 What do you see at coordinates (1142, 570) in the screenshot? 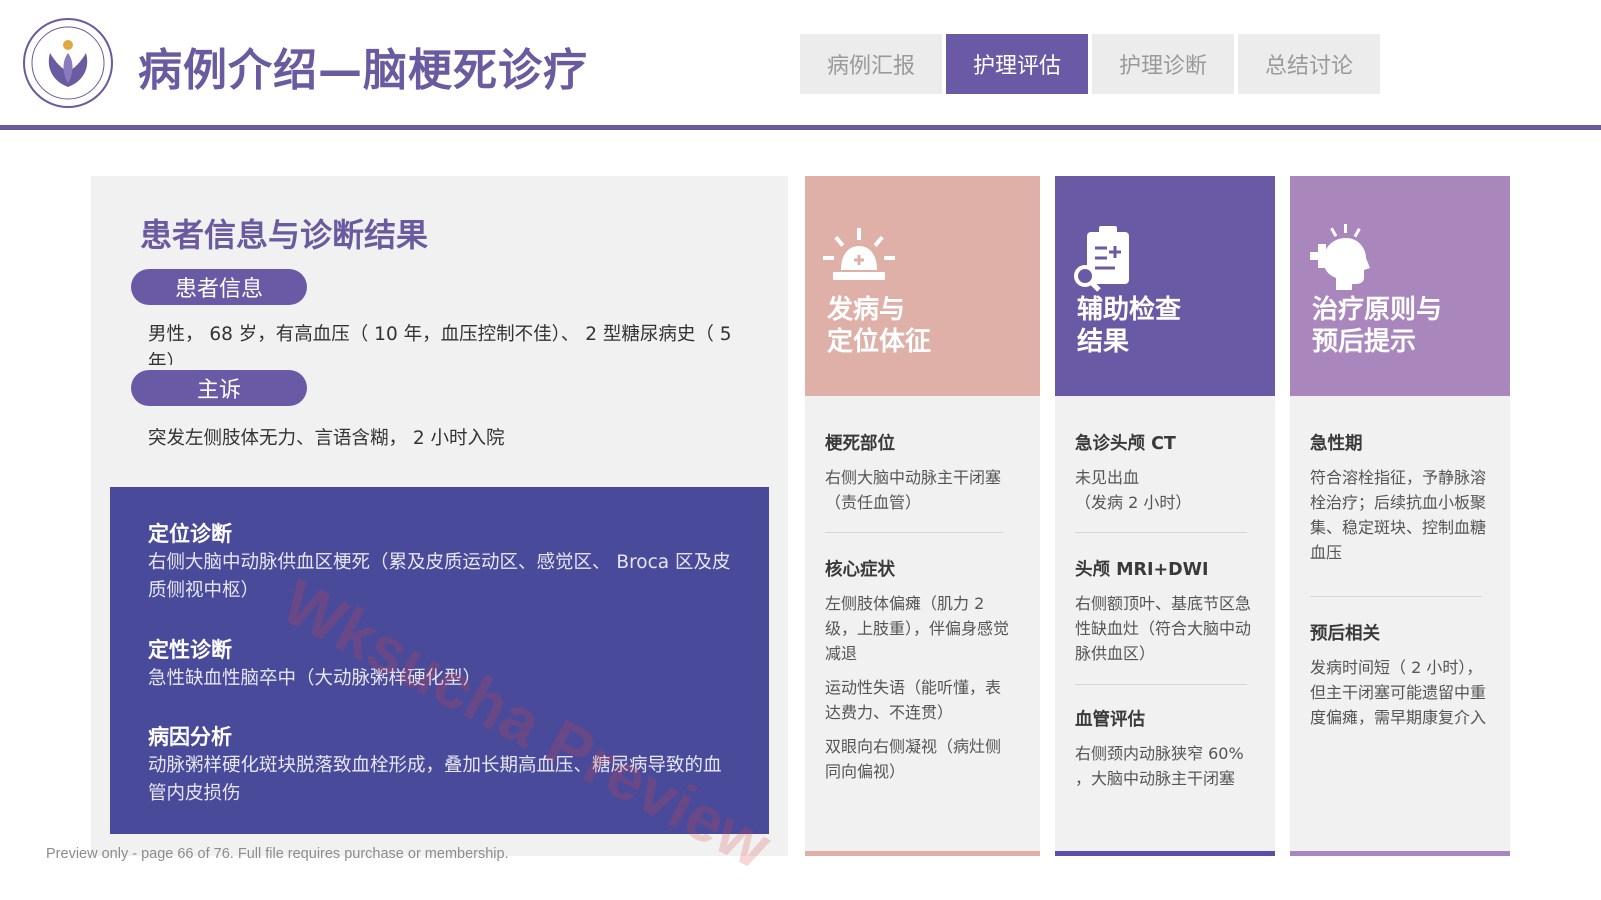
I see `section-title: 头颅 MRI+DWI` at bounding box center [1142, 570].